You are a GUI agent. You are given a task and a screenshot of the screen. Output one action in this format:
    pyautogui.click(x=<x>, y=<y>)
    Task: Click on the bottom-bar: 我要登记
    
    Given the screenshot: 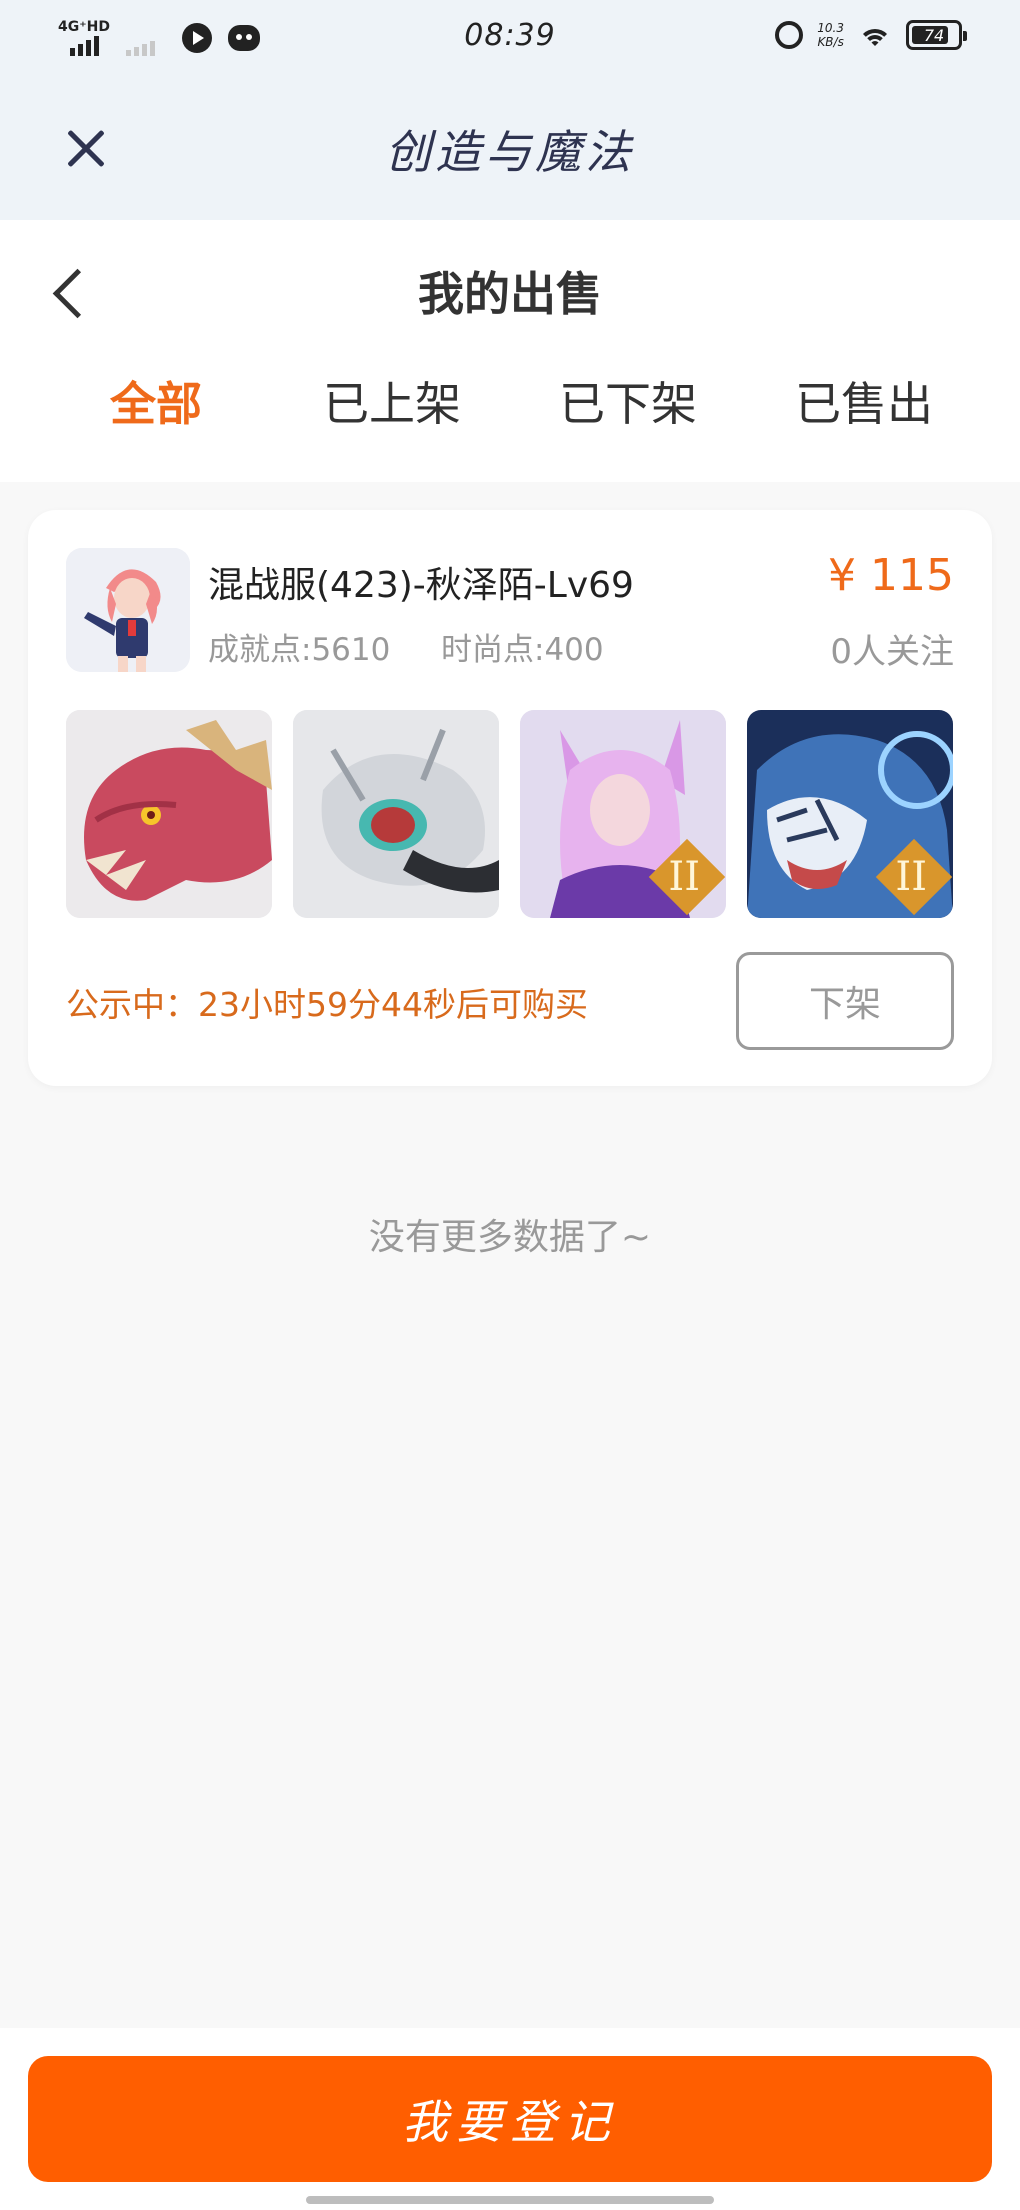 What is the action you would take?
    pyautogui.click(x=510, y=2119)
    